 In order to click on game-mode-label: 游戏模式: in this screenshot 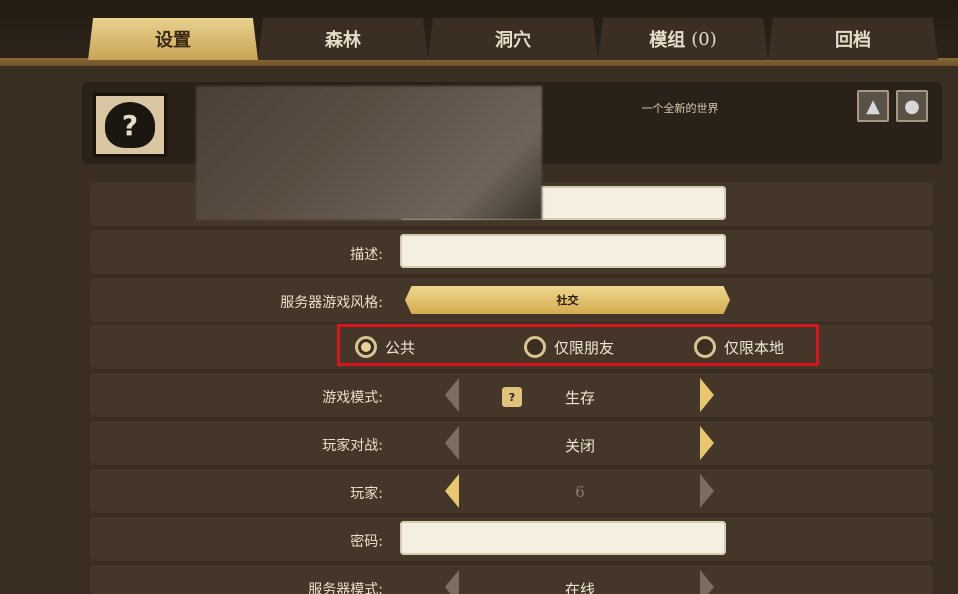, I will do `click(352, 398)`.